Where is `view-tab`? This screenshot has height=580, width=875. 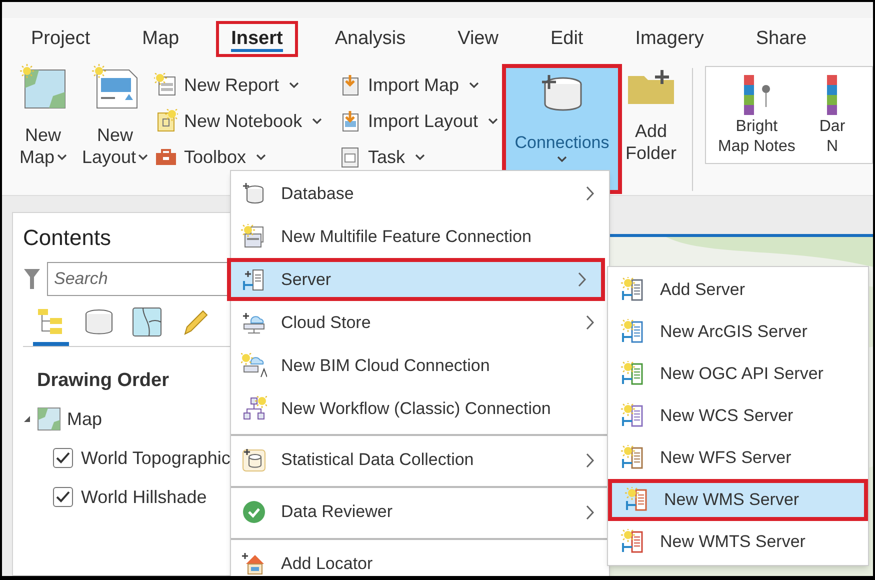 view-tab is located at coordinates (51, 326).